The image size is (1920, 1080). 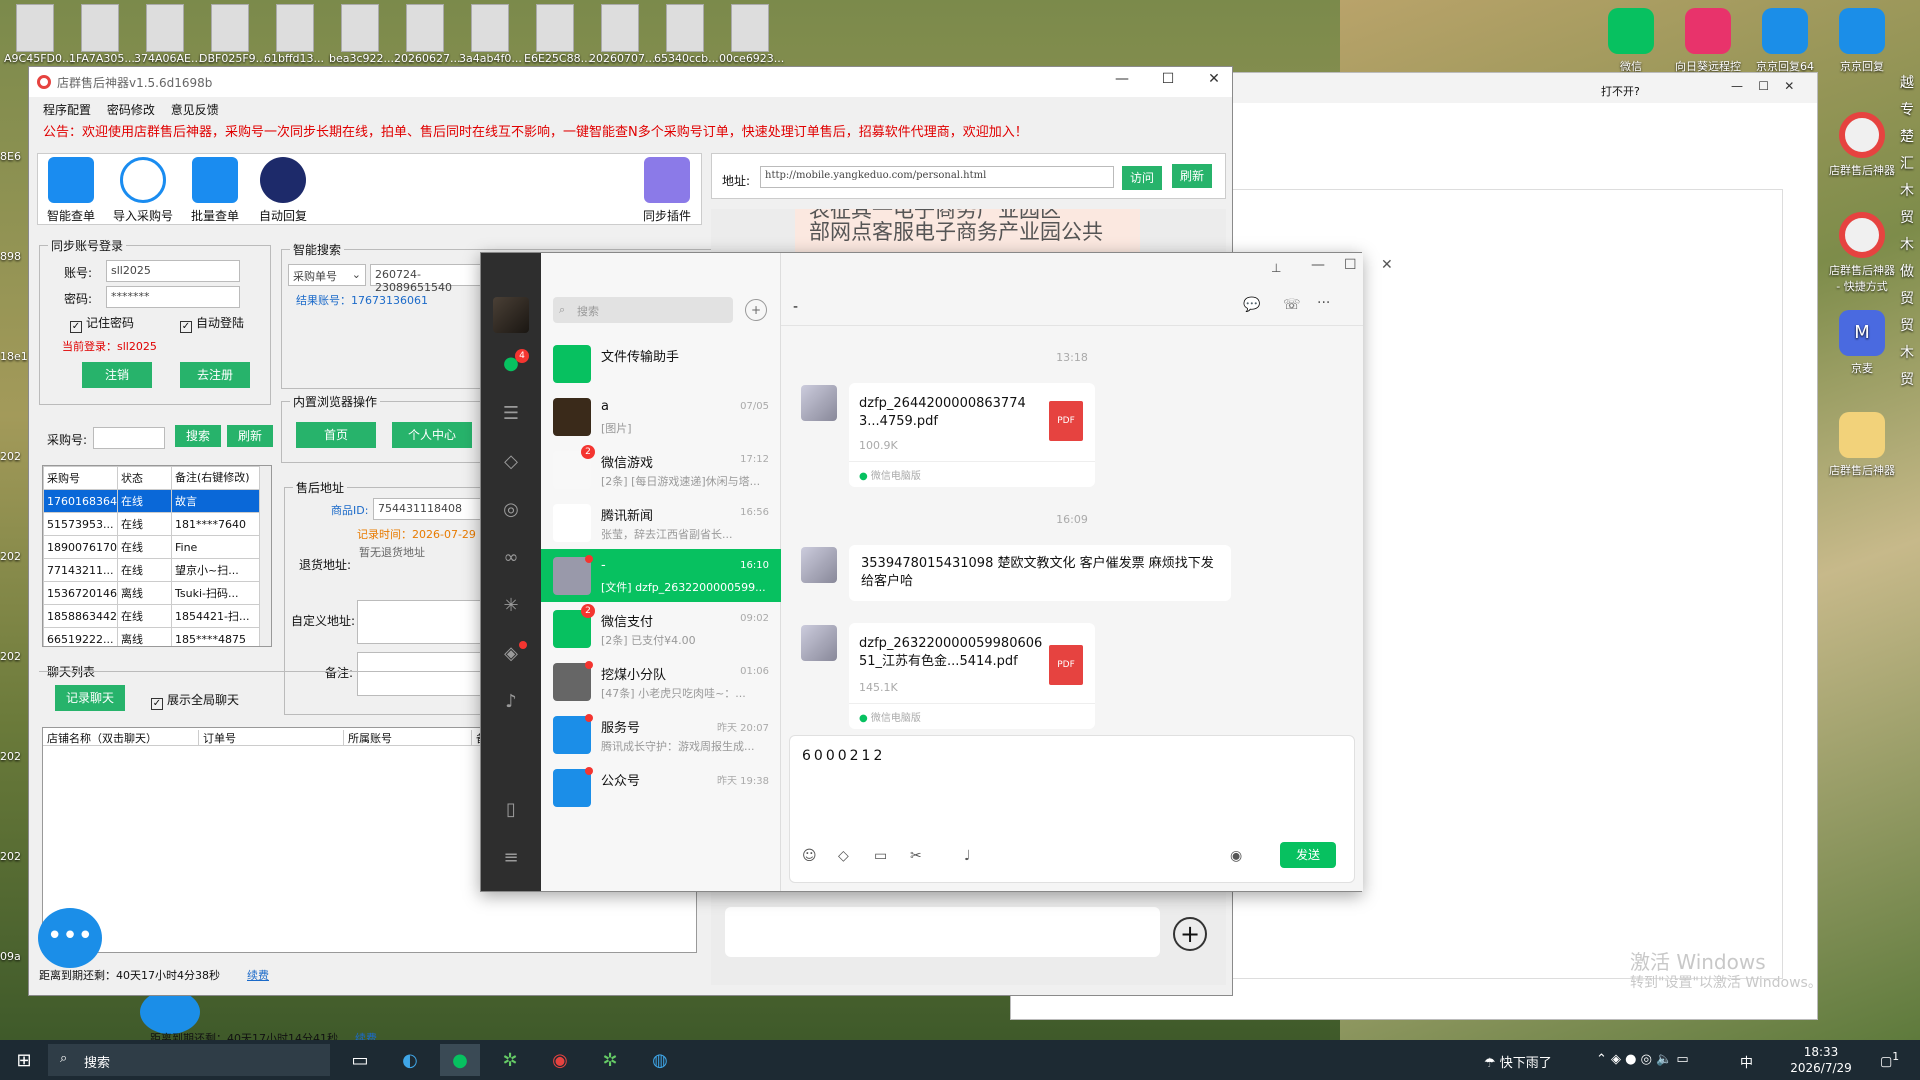 What do you see at coordinates (24, 1060) in the screenshot?
I see `start-button: ⊞` at bounding box center [24, 1060].